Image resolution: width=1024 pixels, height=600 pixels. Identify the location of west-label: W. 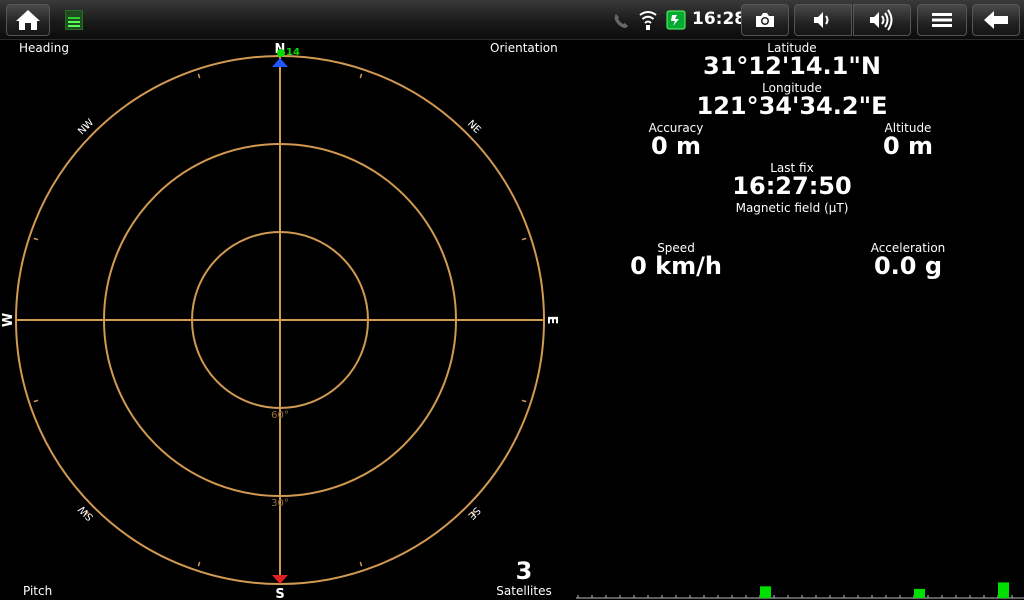
(8, 320).